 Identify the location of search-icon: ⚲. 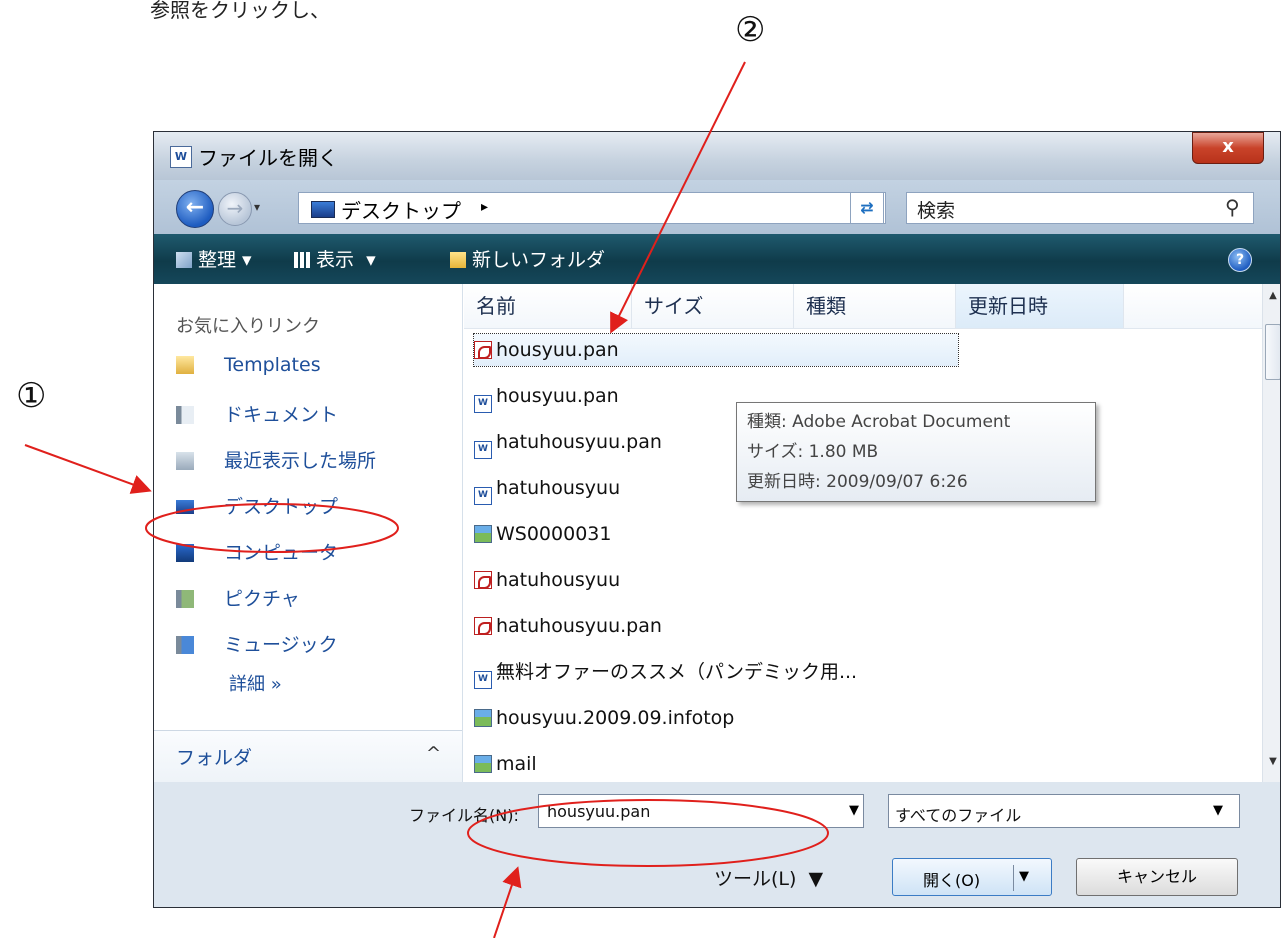
(1232, 207).